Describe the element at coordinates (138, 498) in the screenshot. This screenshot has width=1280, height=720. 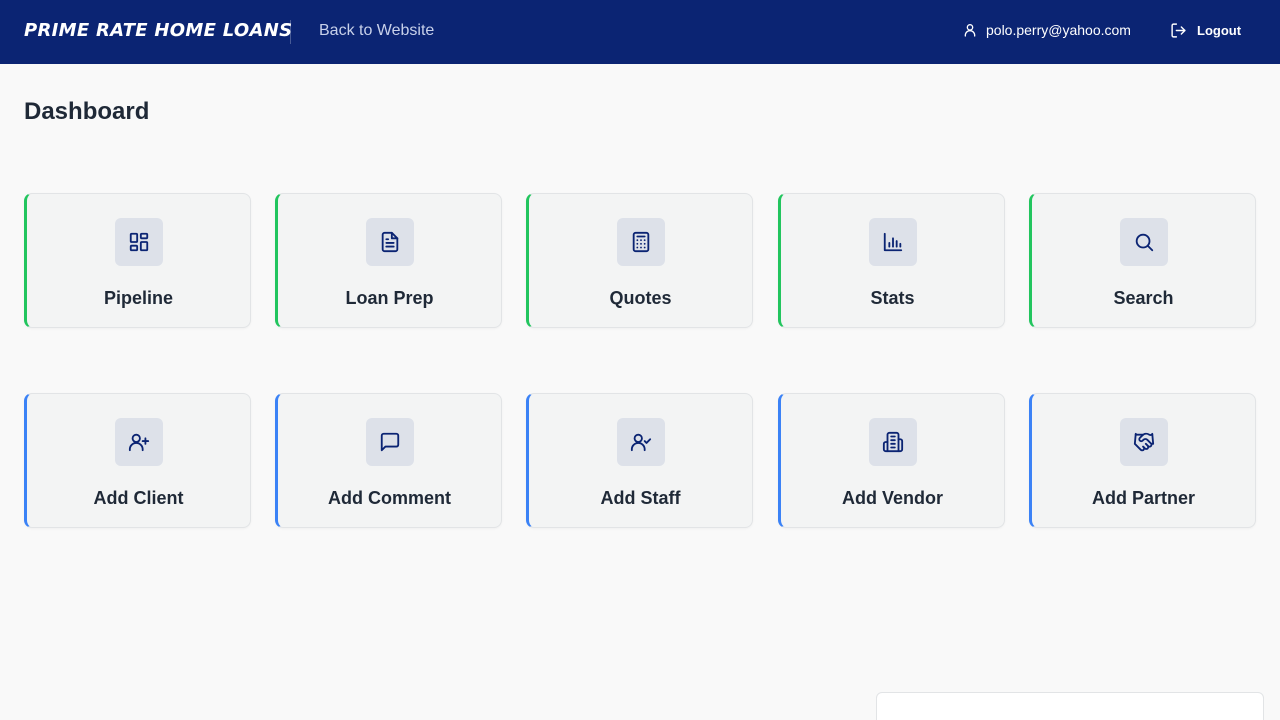
I see `card-label: Add Client` at that location.